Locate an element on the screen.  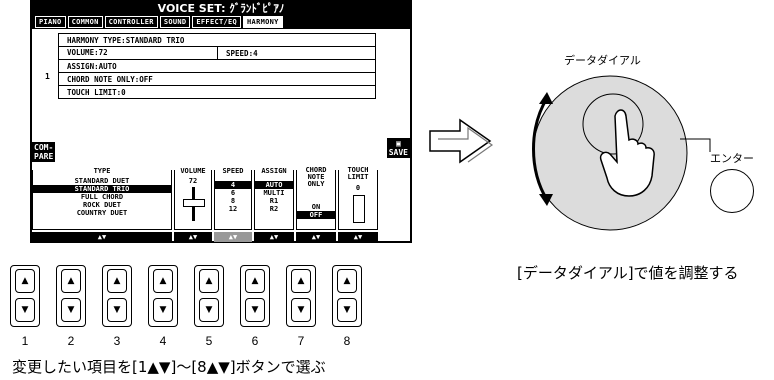
button-number: 2 is located at coordinates (71, 341).